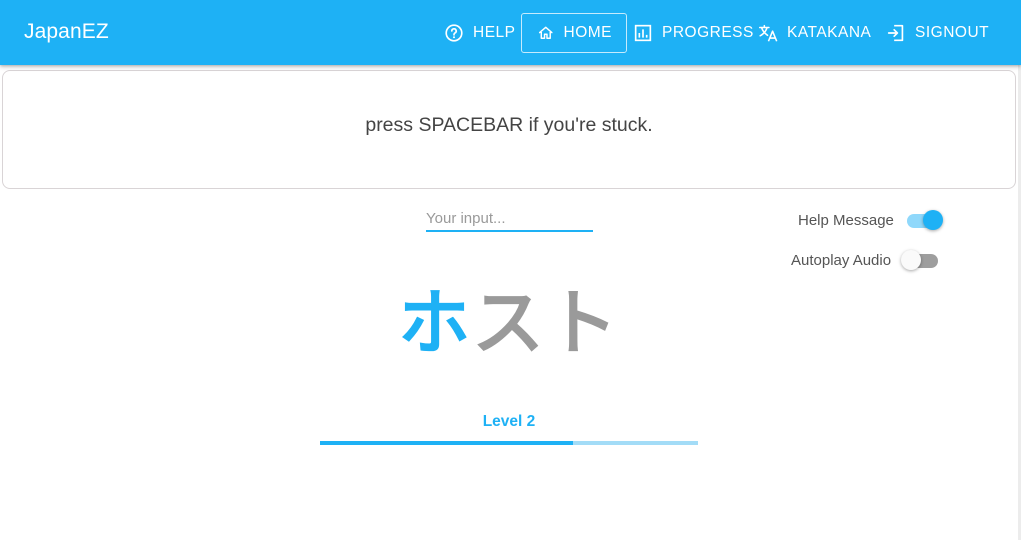 This screenshot has width=1021, height=540. I want to click on hint-message: press SPACEBAR if you're stuck., so click(509, 125).